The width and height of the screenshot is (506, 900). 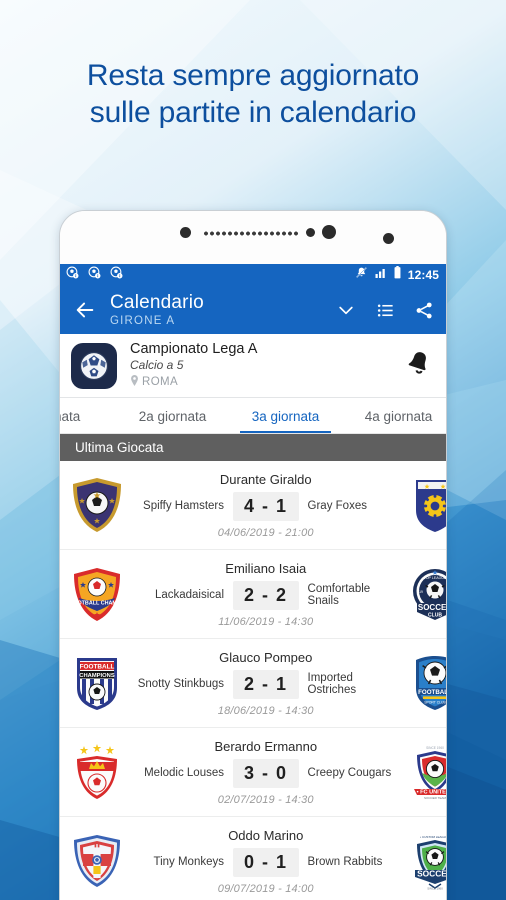 I want to click on bell-icon, so click(x=419, y=365).